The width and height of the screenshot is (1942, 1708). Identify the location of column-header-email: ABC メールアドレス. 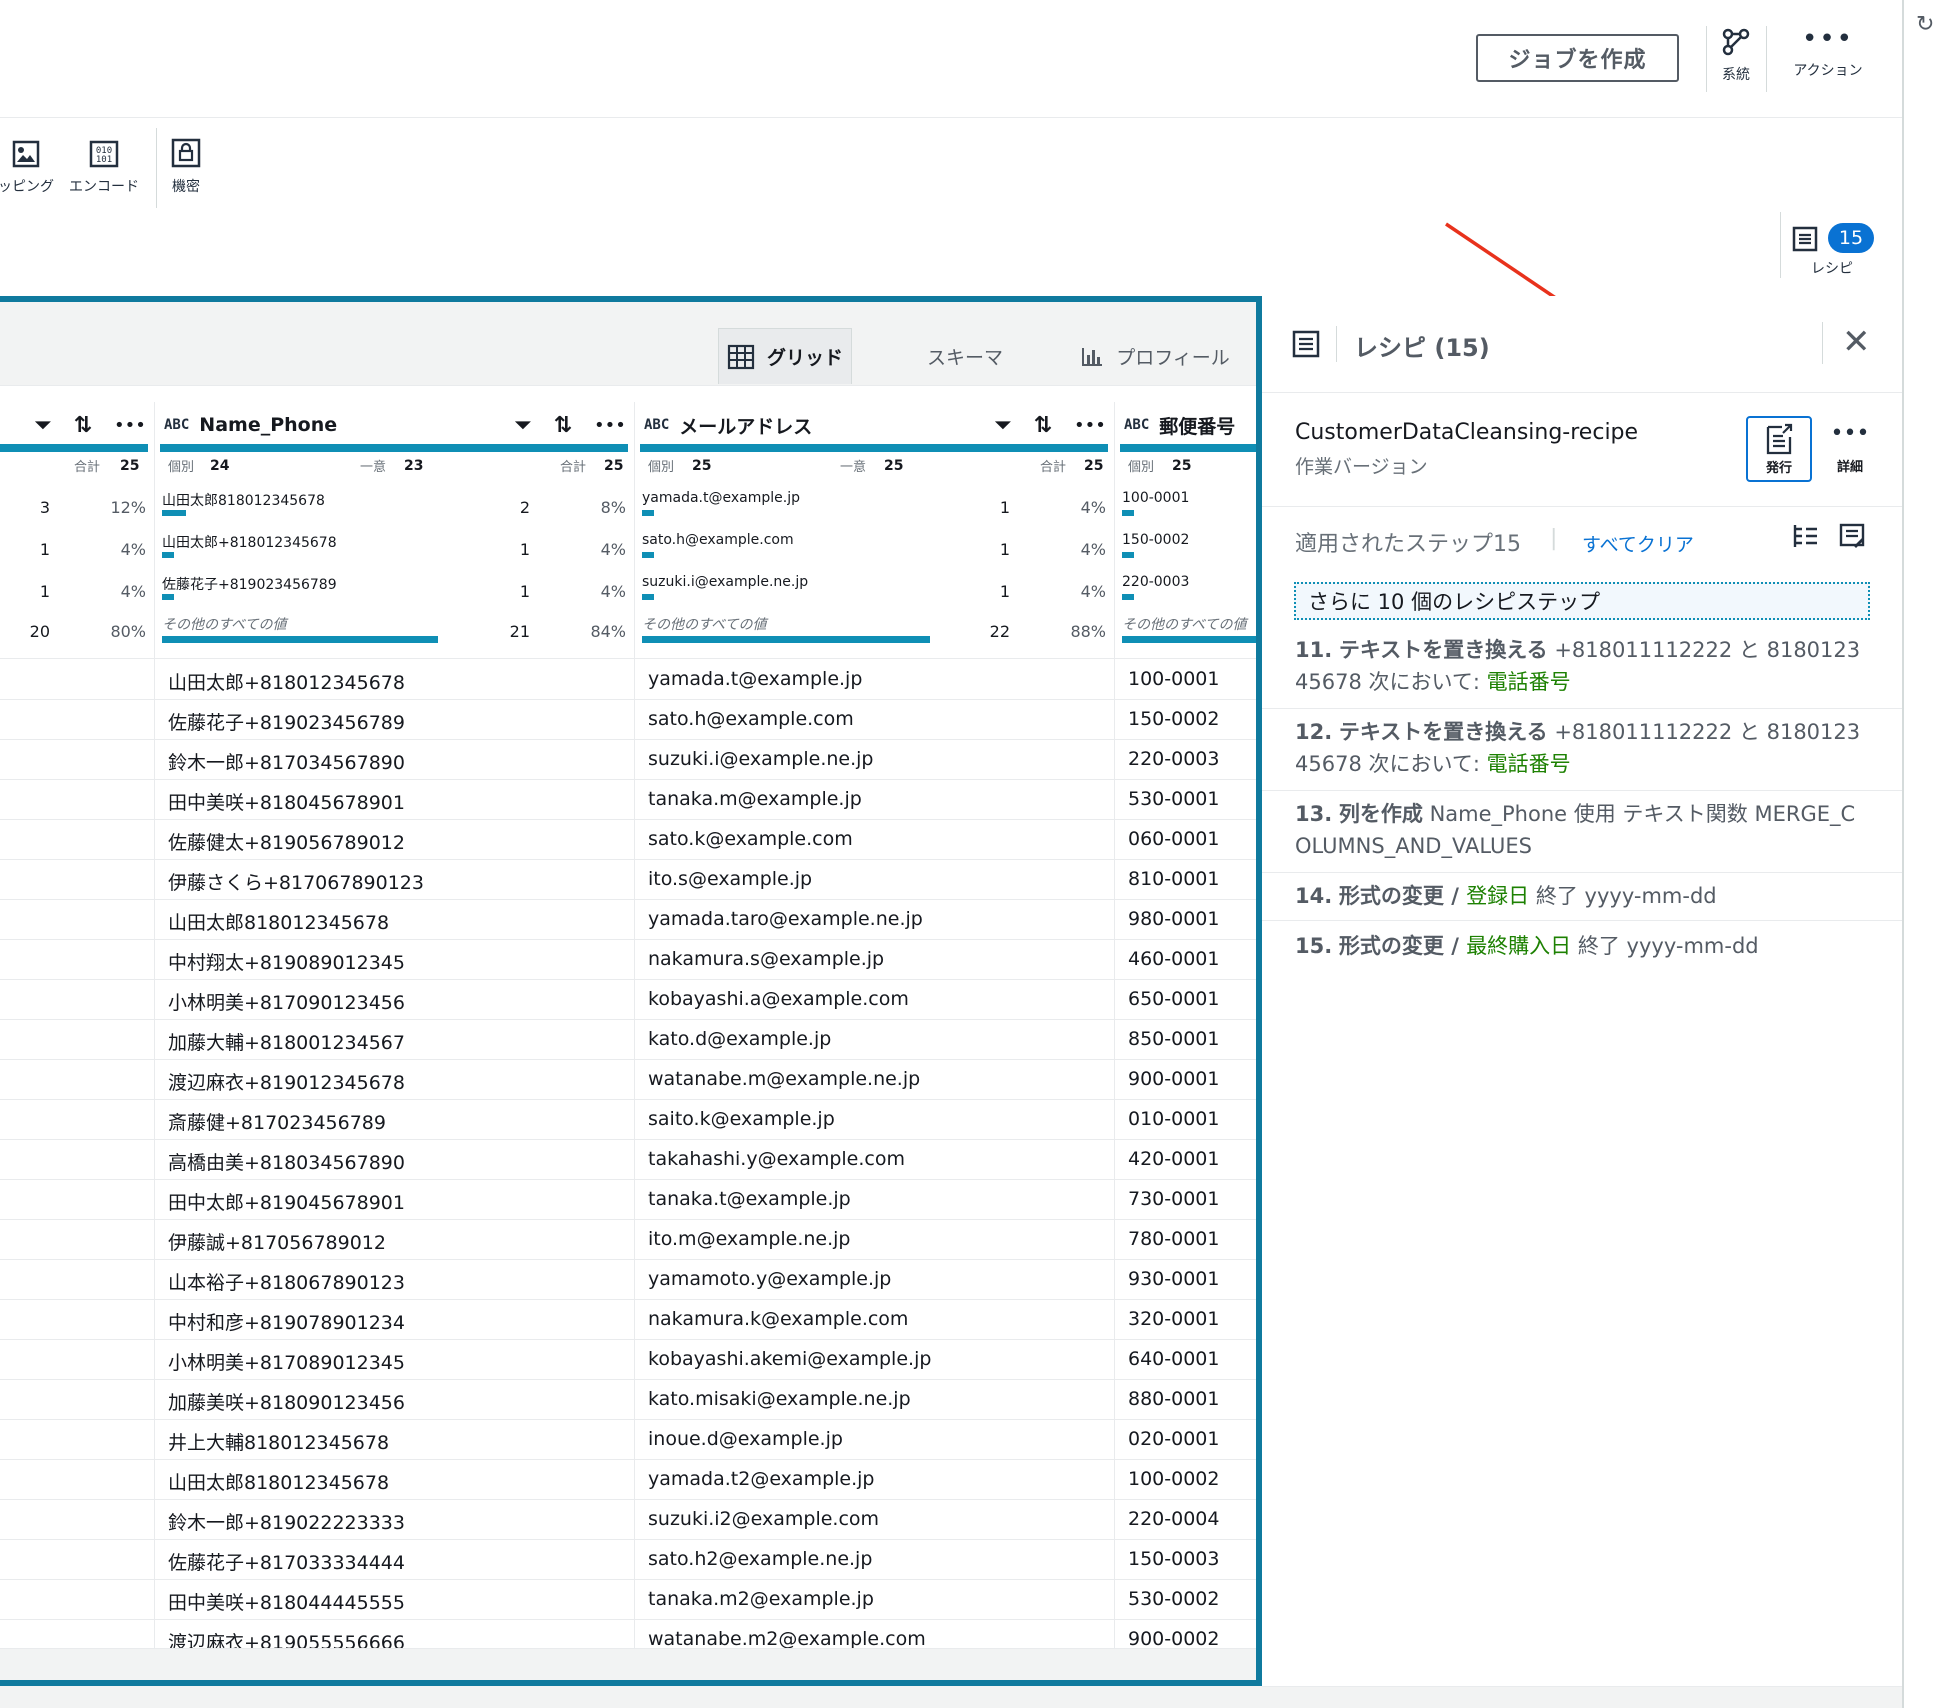
(728, 425).